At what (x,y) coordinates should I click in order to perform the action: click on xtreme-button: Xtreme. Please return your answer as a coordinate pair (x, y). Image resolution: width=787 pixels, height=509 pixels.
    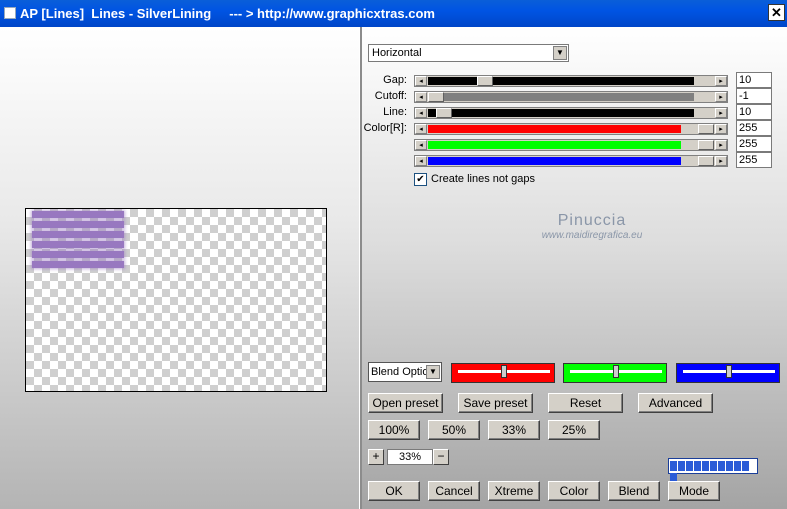
    Looking at the image, I should click on (514, 491).